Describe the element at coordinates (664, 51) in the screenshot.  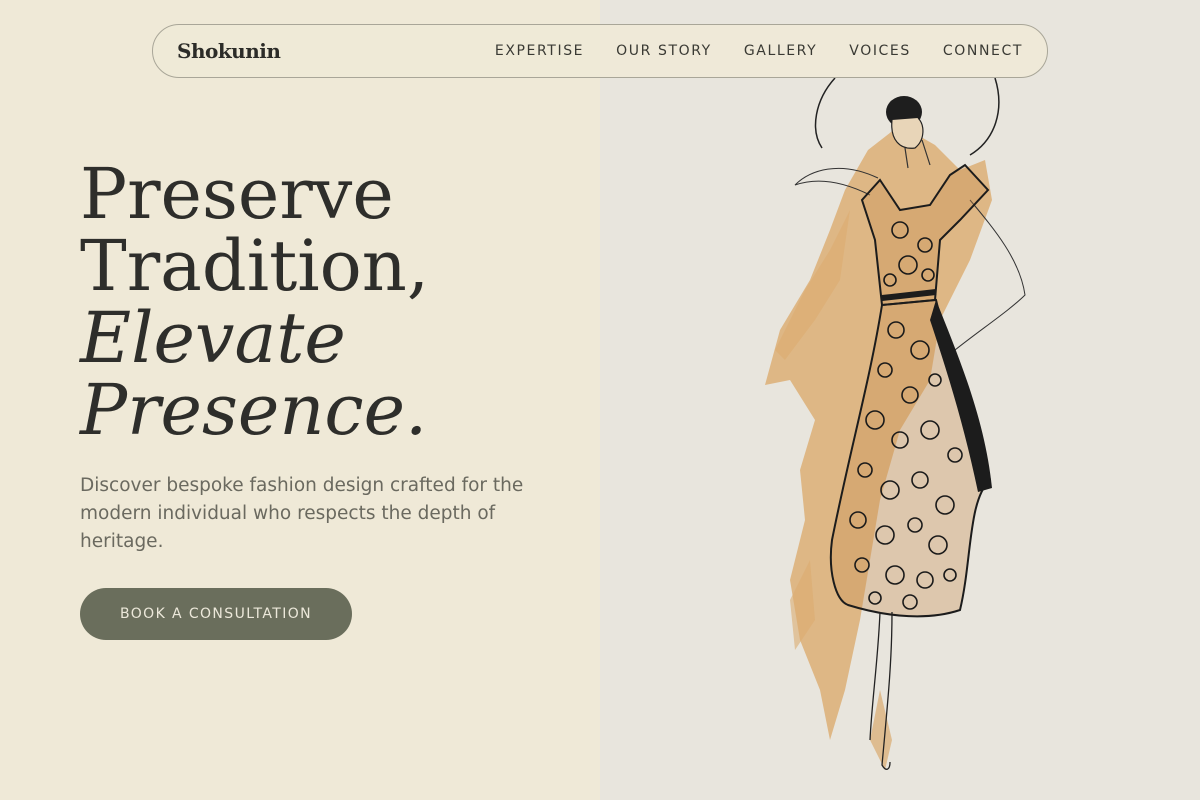
I see `nav-link-our-story: OUR STORY` at that location.